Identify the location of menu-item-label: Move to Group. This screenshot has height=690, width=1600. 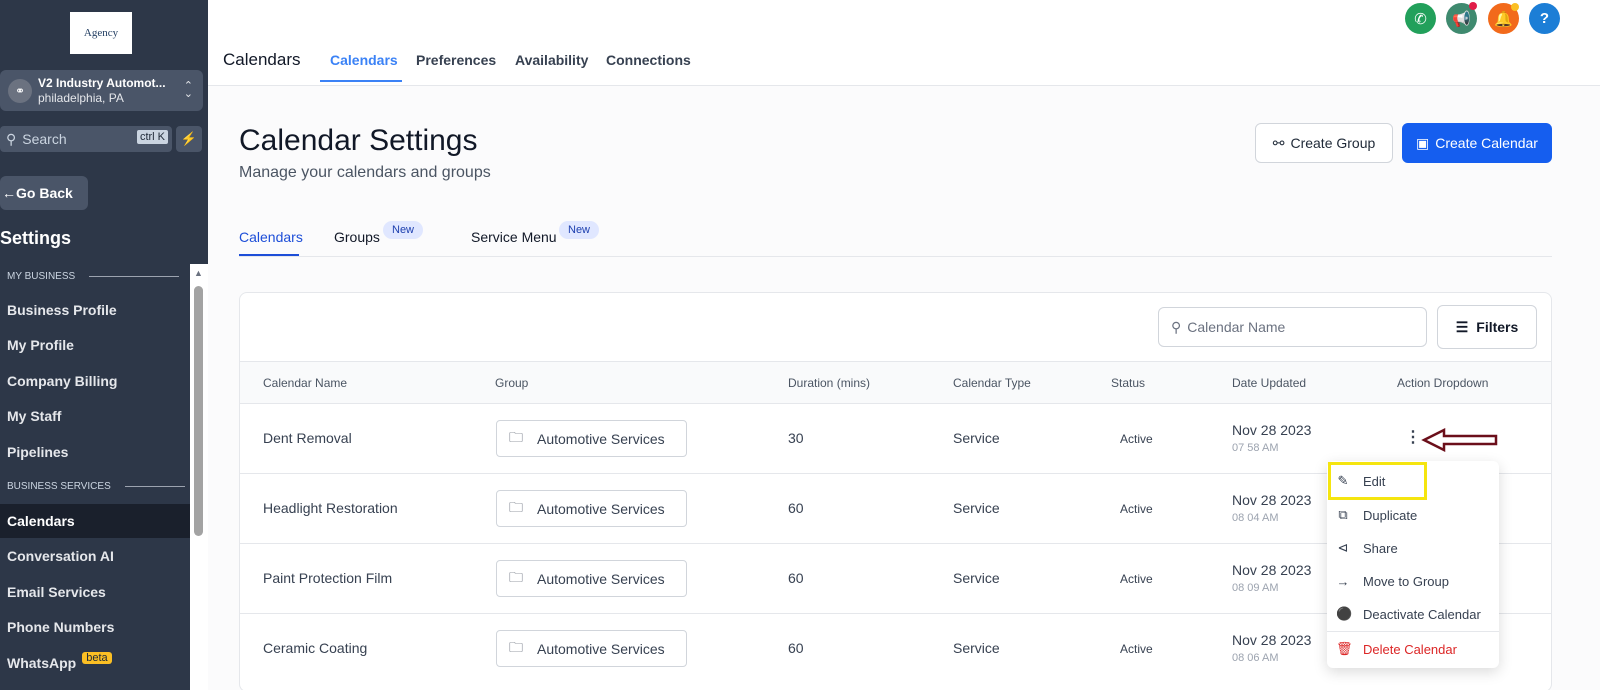
(1406, 581).